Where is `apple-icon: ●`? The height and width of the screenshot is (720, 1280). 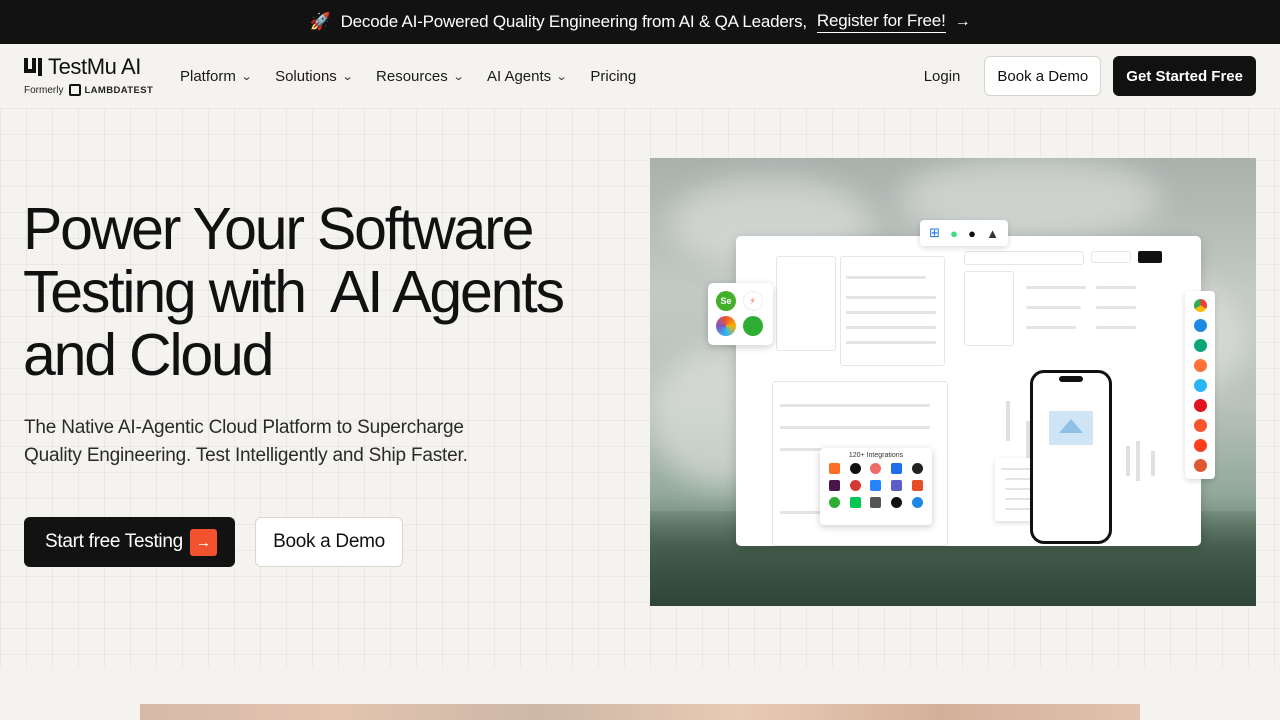
apple-icon: ● is located at coordinates (972, 233).